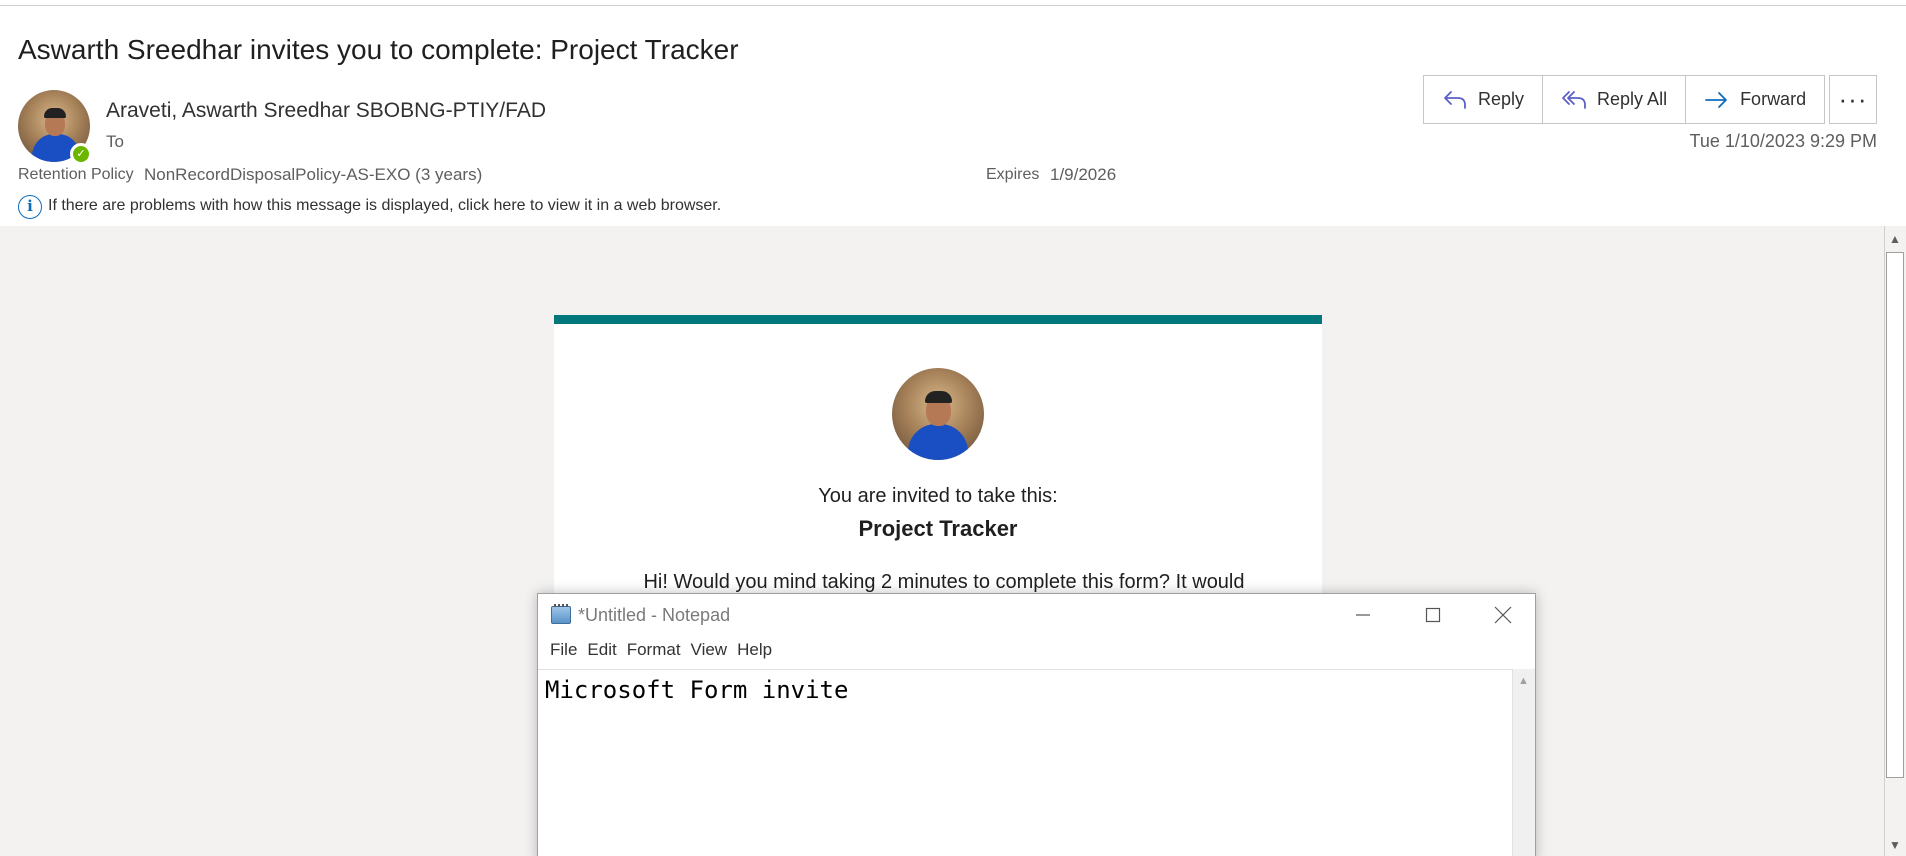 This screenshot has width=1906, height=856. I want to click on message-actions: Reply Reply All Forward, so click(1624, 99).